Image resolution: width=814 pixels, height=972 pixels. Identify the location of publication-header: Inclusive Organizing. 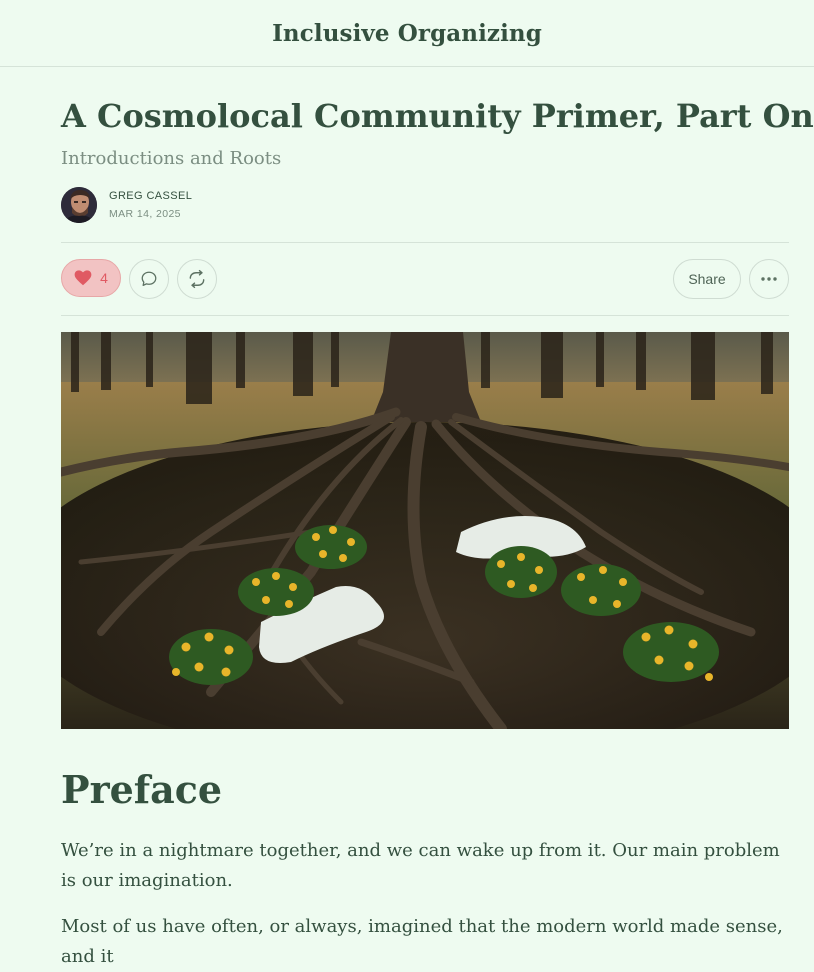
(407, 33).